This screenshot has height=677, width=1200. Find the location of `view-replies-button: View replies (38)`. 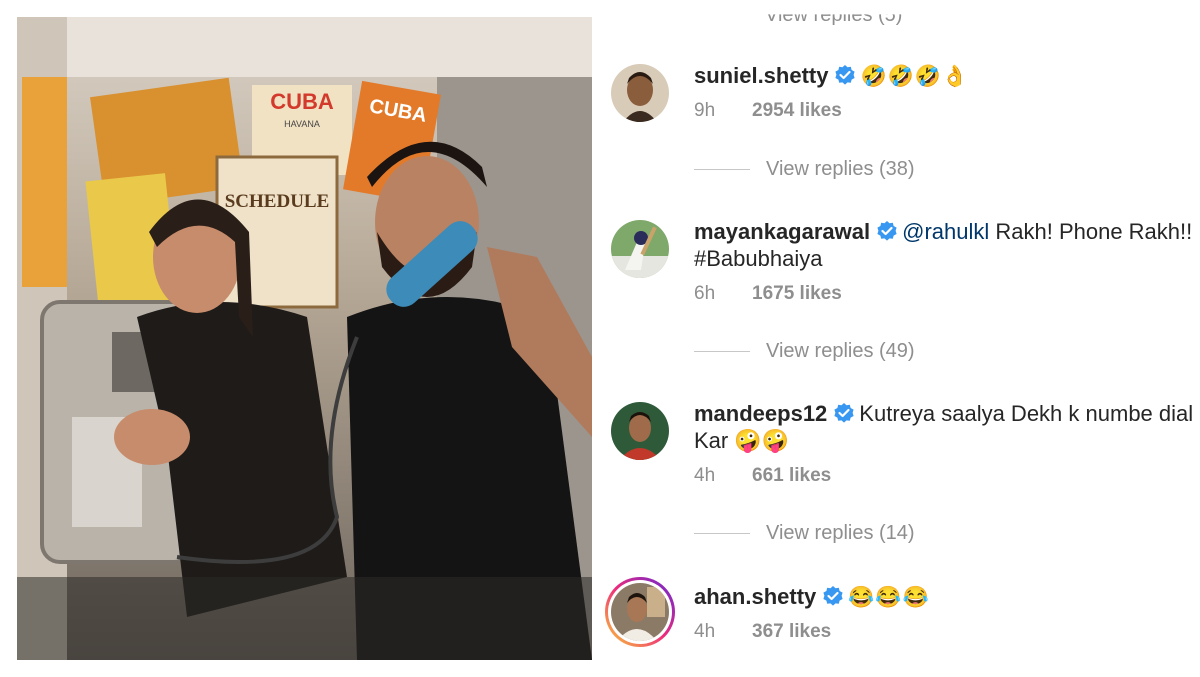

view-replies-button: View replies (38) is located at coordinates (804, 169).